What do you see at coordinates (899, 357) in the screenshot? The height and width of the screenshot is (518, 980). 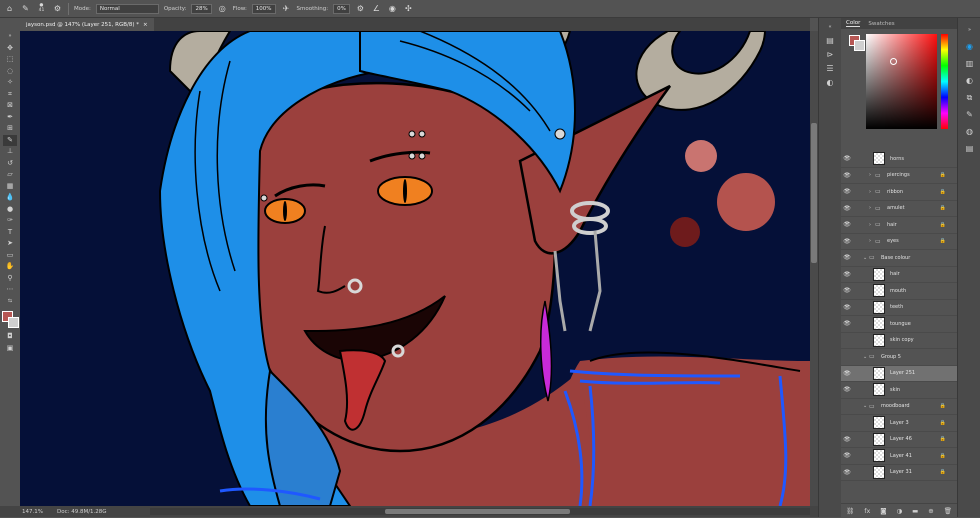 I see `layer-row: 👁⌄▭Group 5` at bounding box center [899, 357].